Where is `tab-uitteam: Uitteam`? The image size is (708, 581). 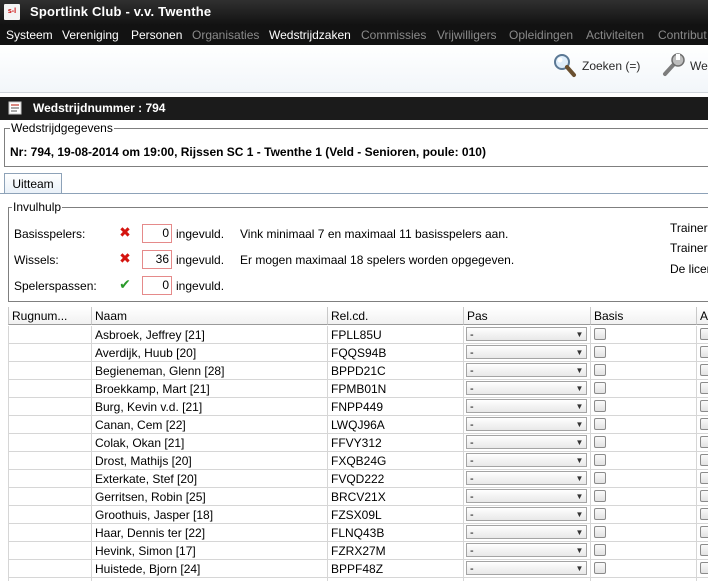 tab-uitteam: Uitteam is located at coordinates (33, 183).